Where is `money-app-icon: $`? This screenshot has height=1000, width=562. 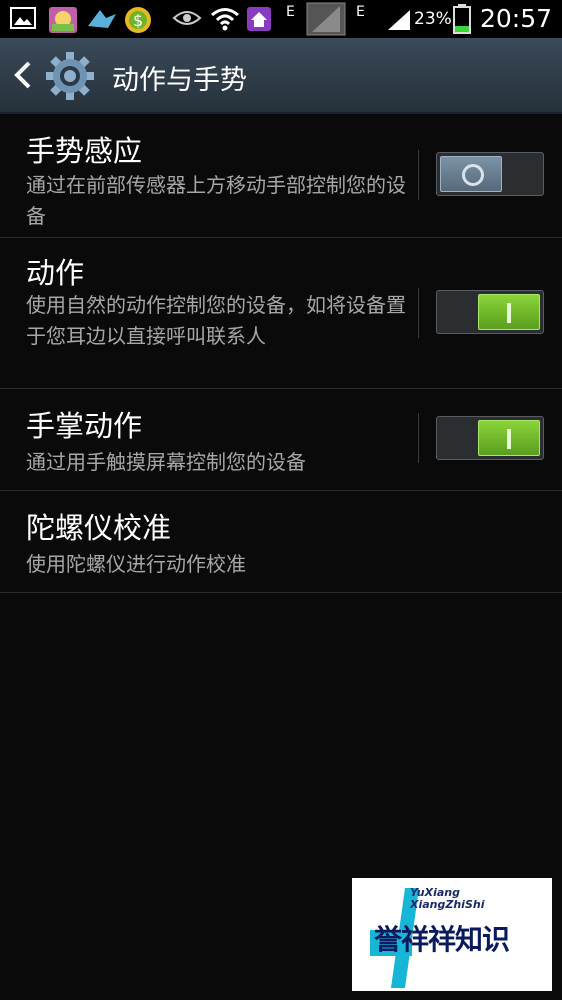 money-app-icon: $ is located at coordinates (138, 20).